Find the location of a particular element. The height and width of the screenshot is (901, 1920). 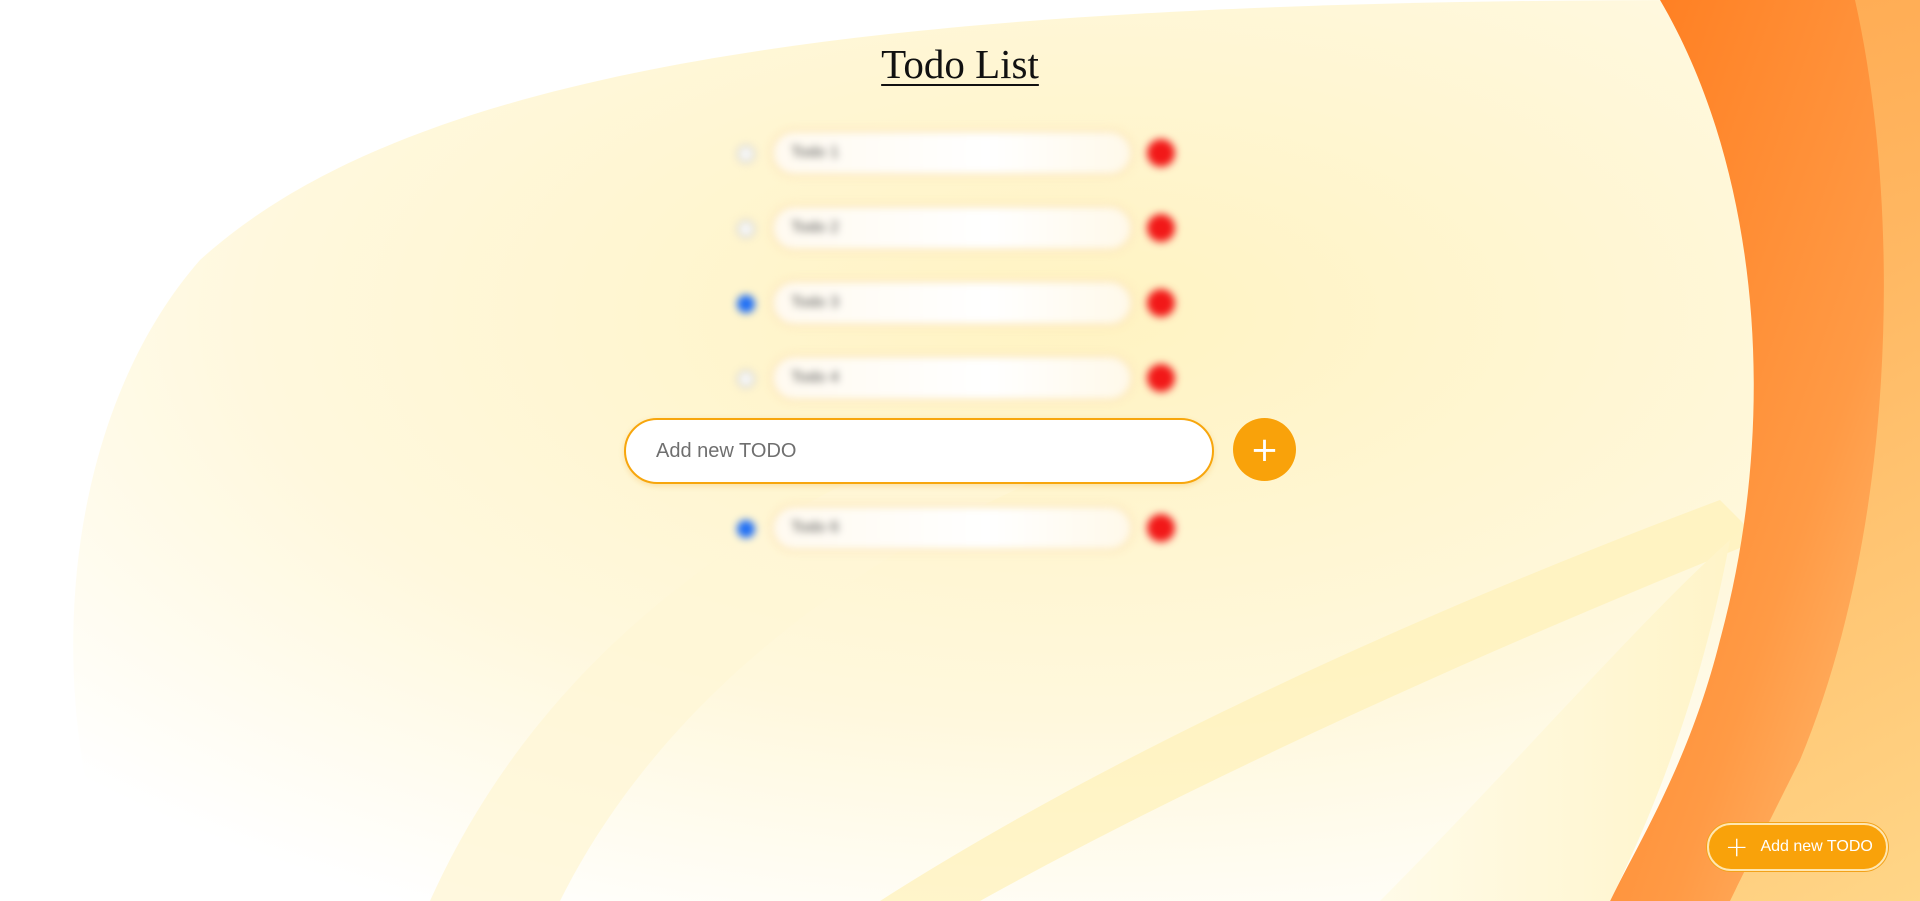

add-new-todo-fab: + Add new TODO is located at coordinates (1797, 847).